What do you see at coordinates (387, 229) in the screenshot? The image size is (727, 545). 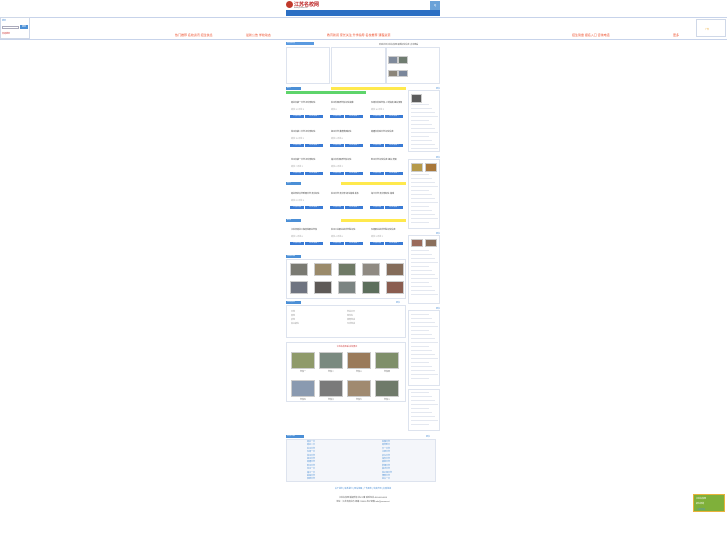 I see `school-card-title: 无锡职业技术学院 招生信息` at bounding box center [387, 229].